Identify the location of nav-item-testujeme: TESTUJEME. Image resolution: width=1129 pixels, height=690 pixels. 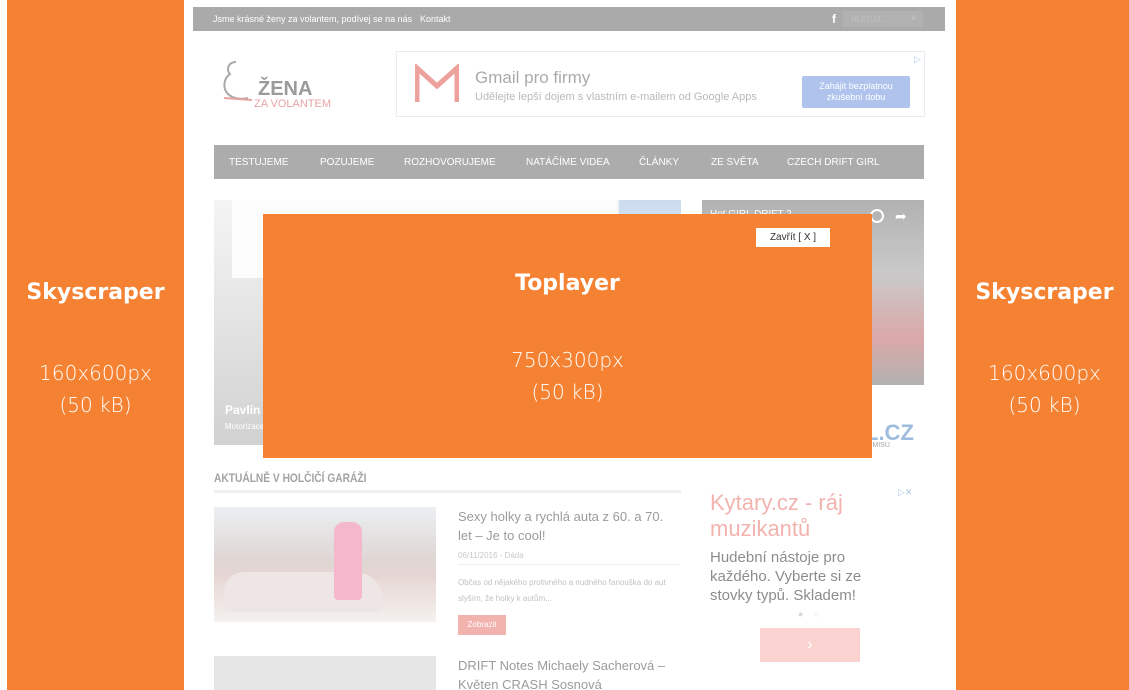
(258, 162).